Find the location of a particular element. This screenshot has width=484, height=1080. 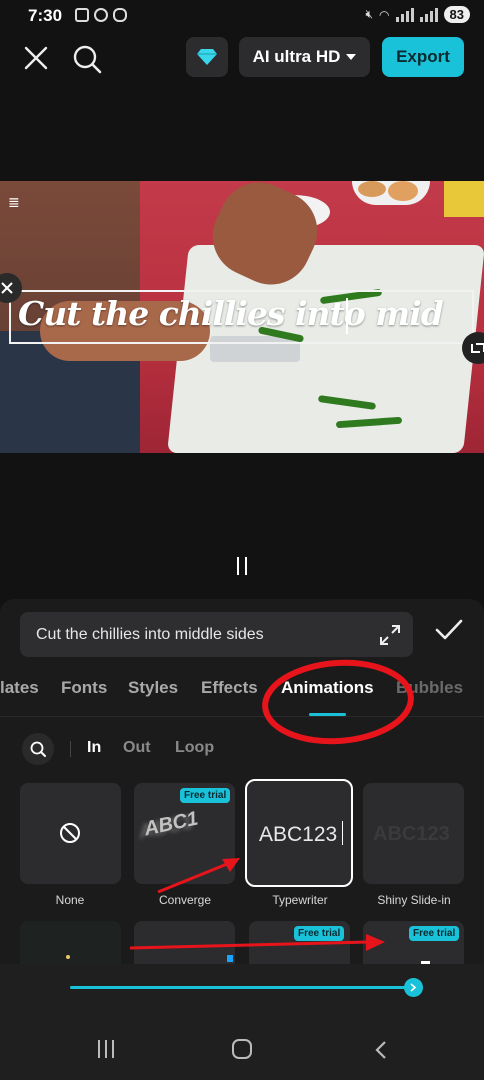

recent-apps-icon is located at coordinates (109, 1050).